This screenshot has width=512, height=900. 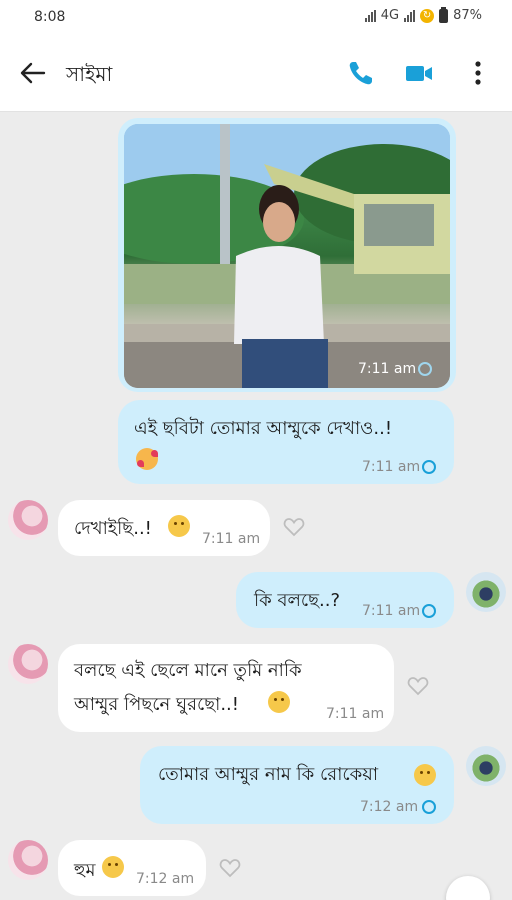 I want to click on battery-level: 87%, so click(x=467, y=15).